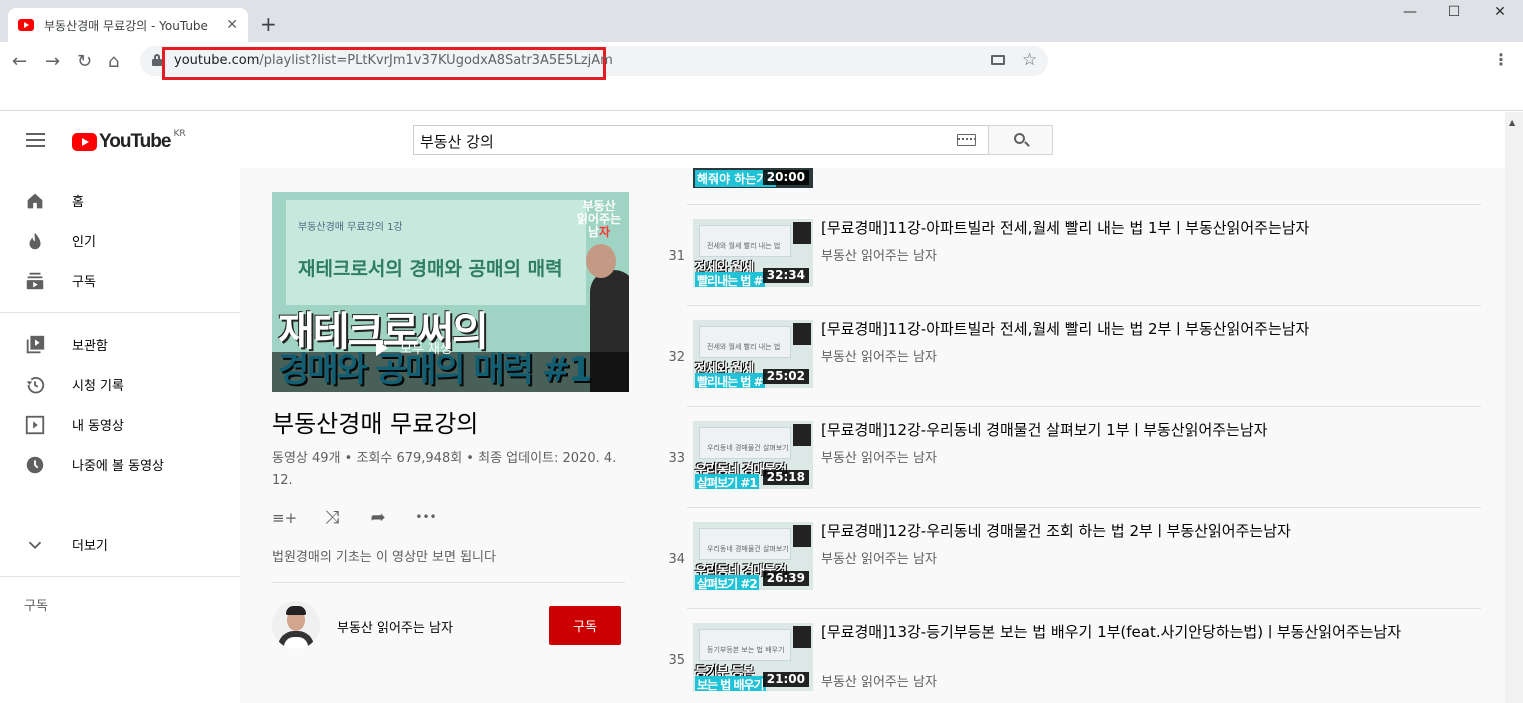 The height and width of the screenshot is (703, 1523). Describe the element at coordinates (384, 557) in the screenshot. I see `playlist-description: 법원경매의 기초는 이 영상만 보면 됩니다` at that location.